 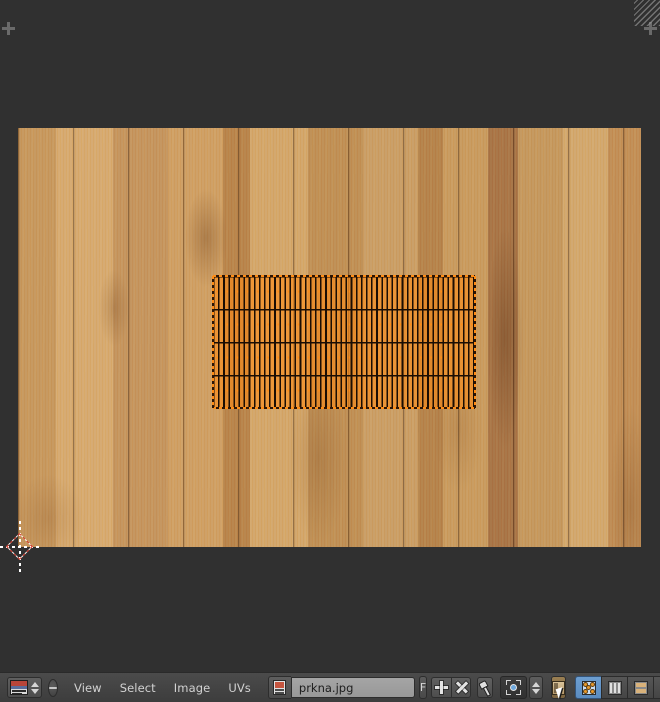 I want to click on uv-select-mode-face, so click(x=640, y=687).